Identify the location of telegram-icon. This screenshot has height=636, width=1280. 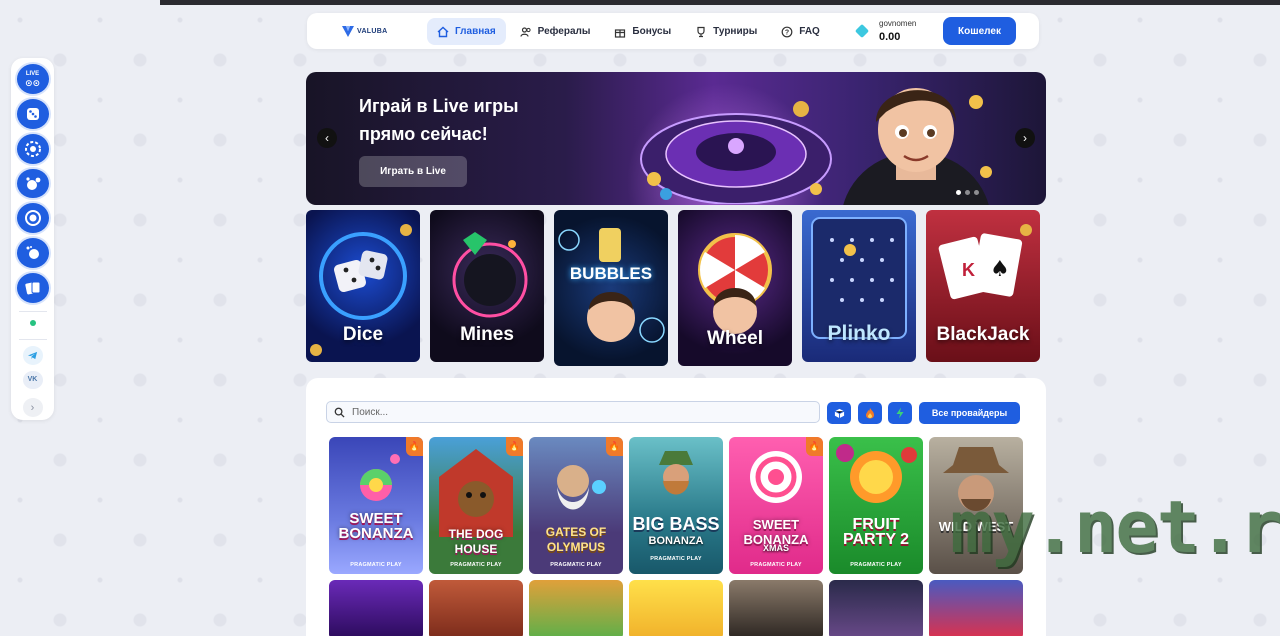
(32, 355).